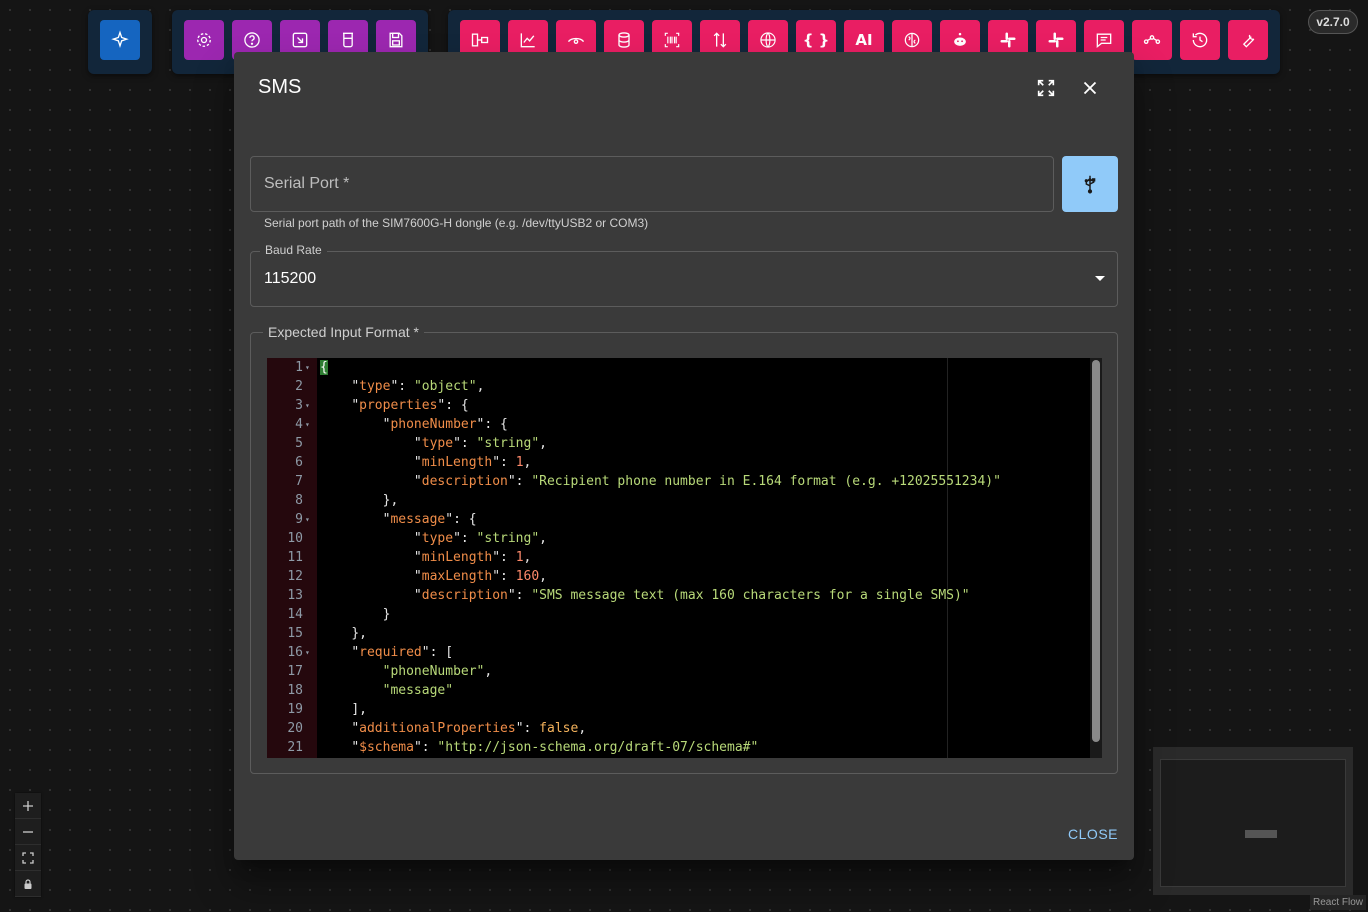 This screenshot has width=1368, height=912. What do you see at coordinates (684, 367) in the screenshot?
I see `code-line: 1 ▾ {` at bounding box center [684, 367].